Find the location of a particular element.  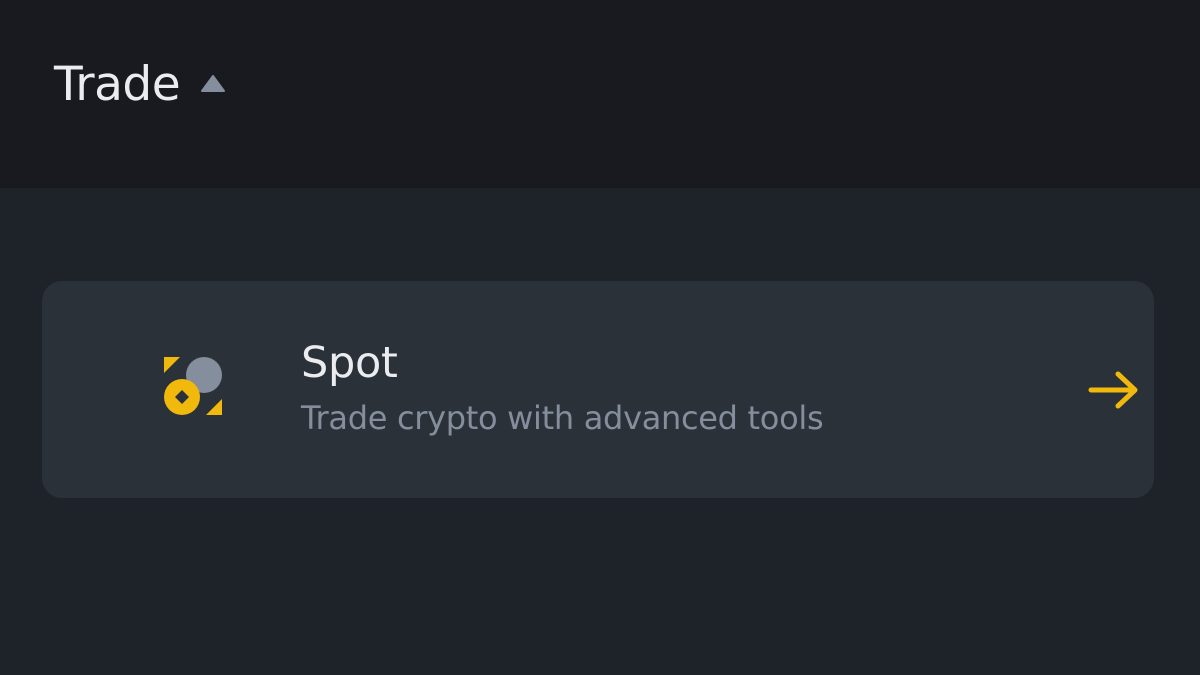

spot-title: Spot is located at coordinates (349, 363).